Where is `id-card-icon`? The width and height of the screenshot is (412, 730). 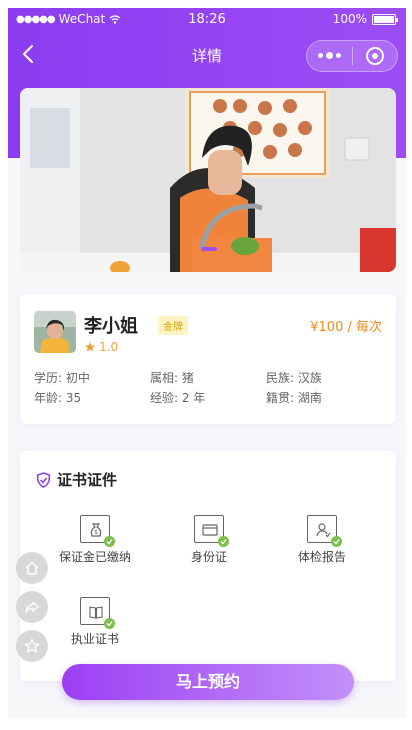 id-card-icon is located at coordinates (211, 531).